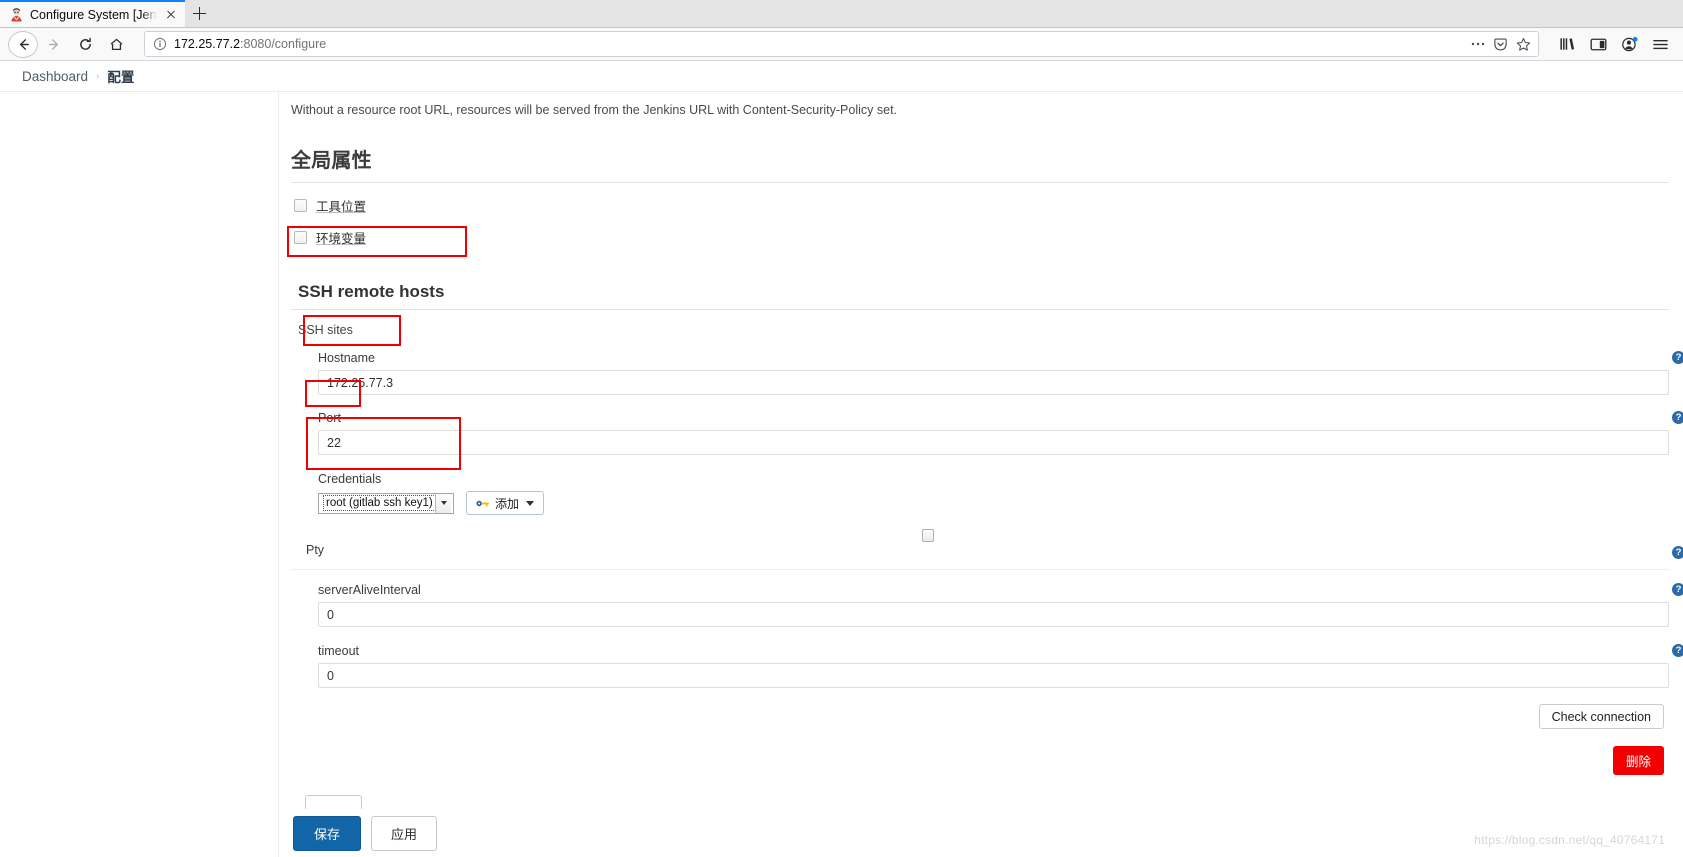 This screenshot has height=857, width=1683. I want to click on form-footer: 保存 应用, so click(981, 833).